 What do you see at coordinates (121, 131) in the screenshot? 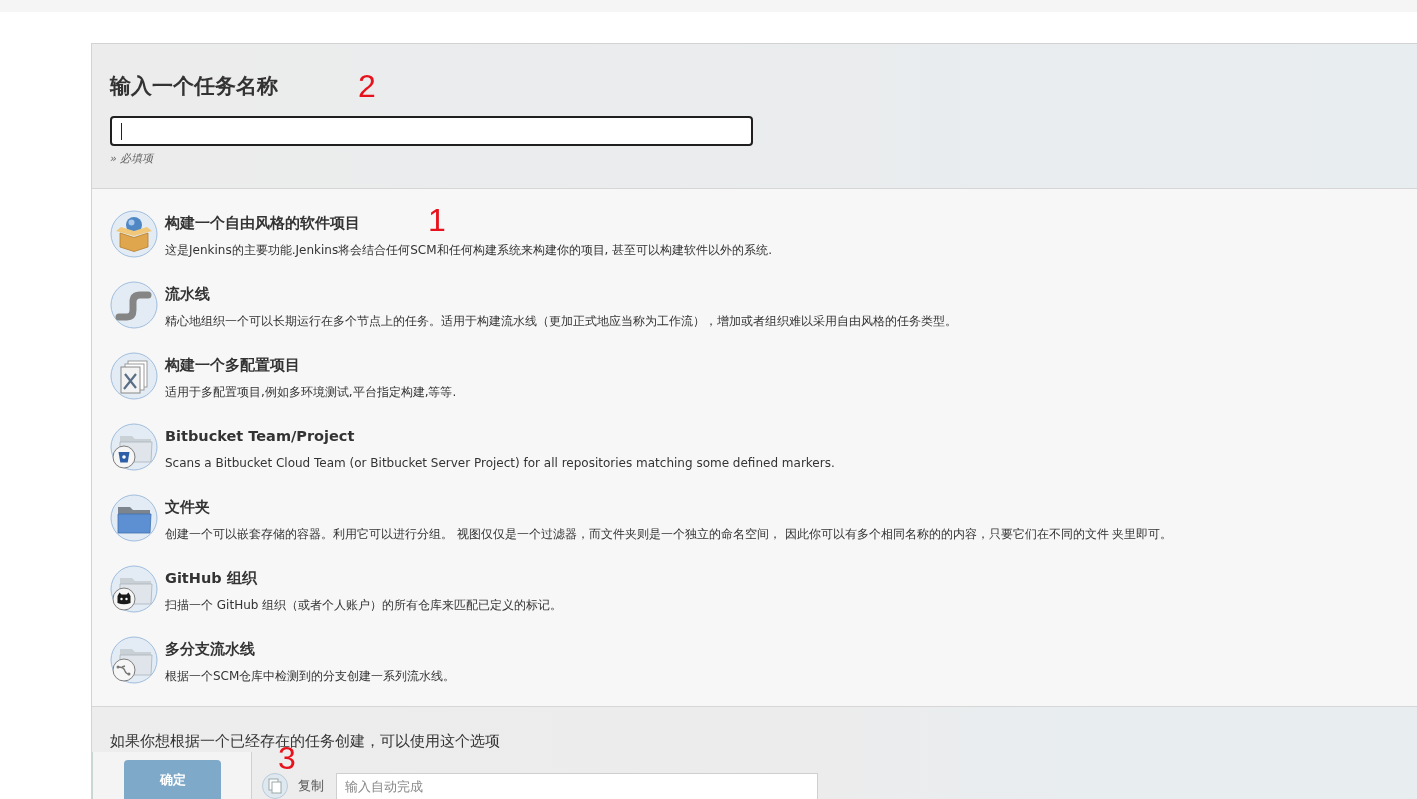
I see `text-cursor-icon` at bounding box center [121, 131].